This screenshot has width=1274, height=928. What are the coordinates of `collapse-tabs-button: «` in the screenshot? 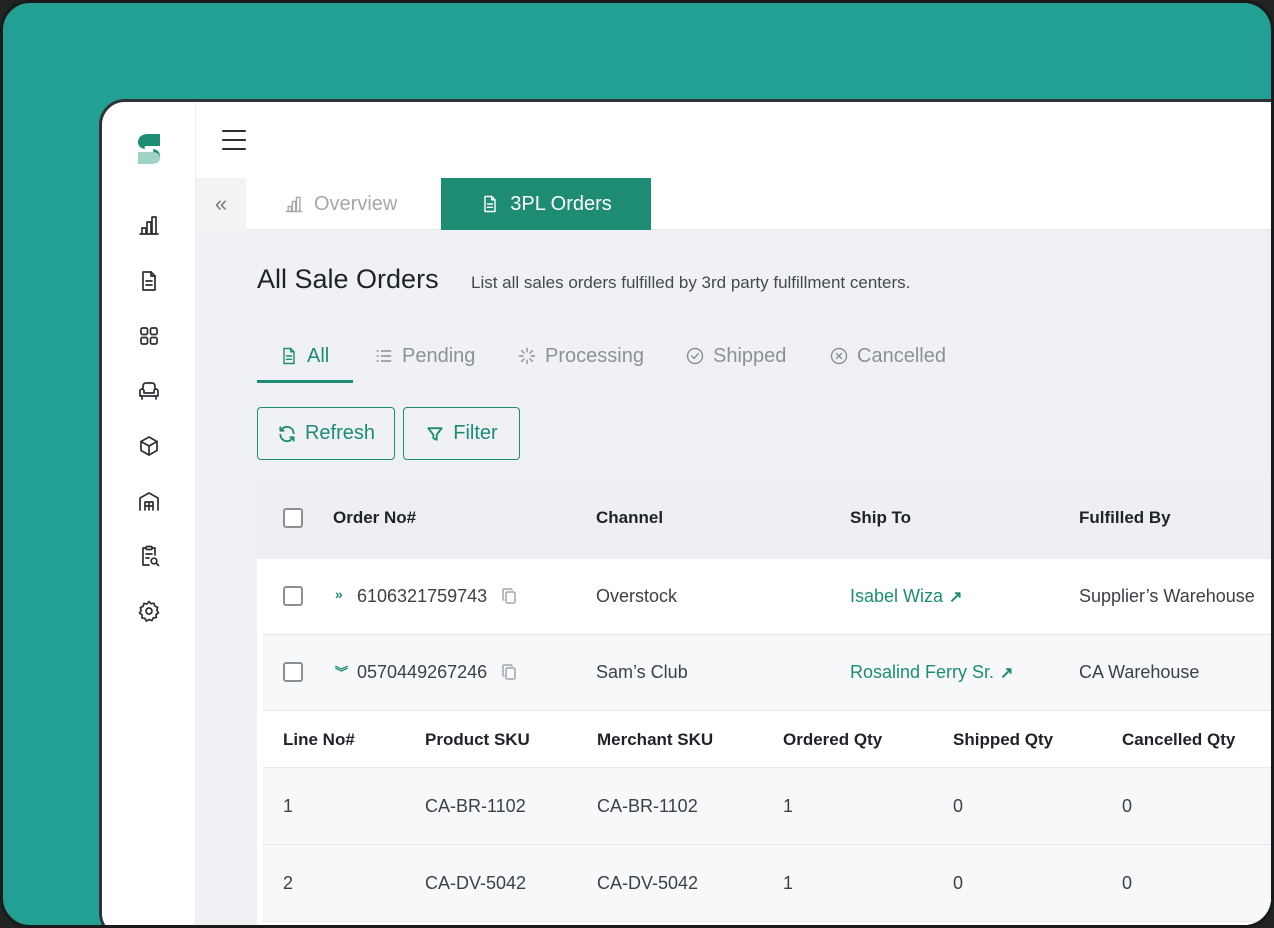 It's located at (221, 204).